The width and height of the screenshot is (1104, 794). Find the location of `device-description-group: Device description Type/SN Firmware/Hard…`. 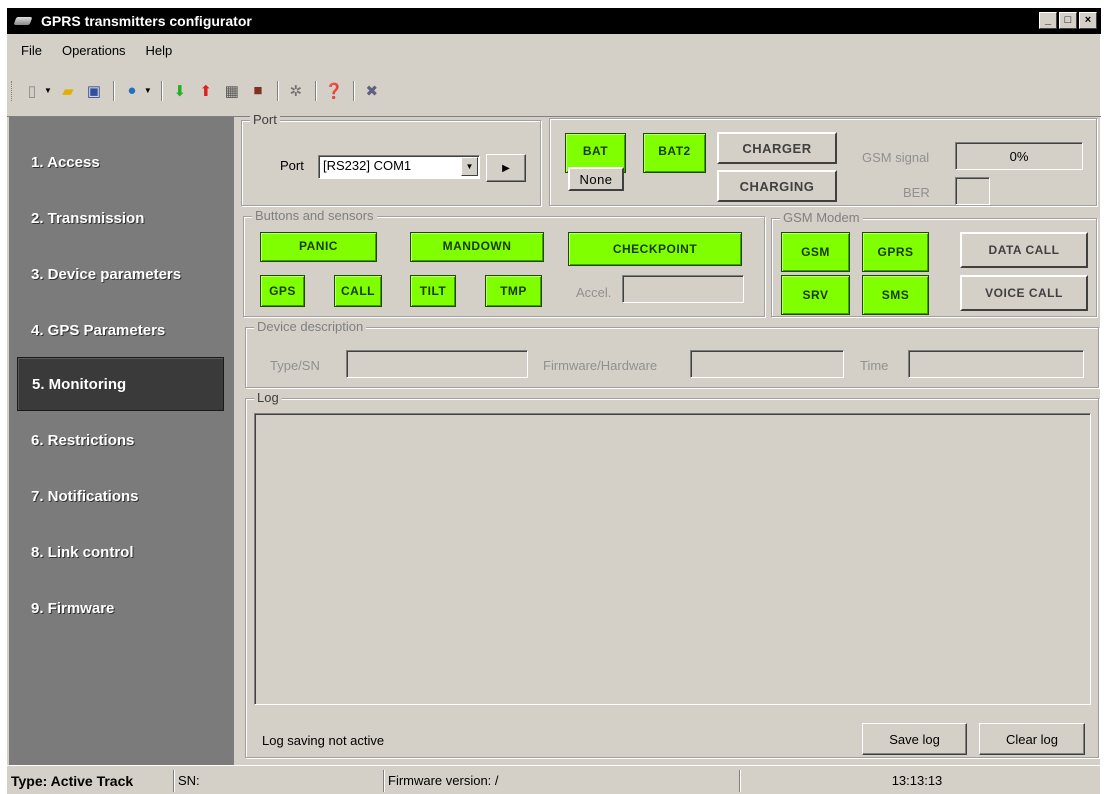

device-description-group: Device description Type/SN Firmware/Hard… is located at coordinates (672, 353).